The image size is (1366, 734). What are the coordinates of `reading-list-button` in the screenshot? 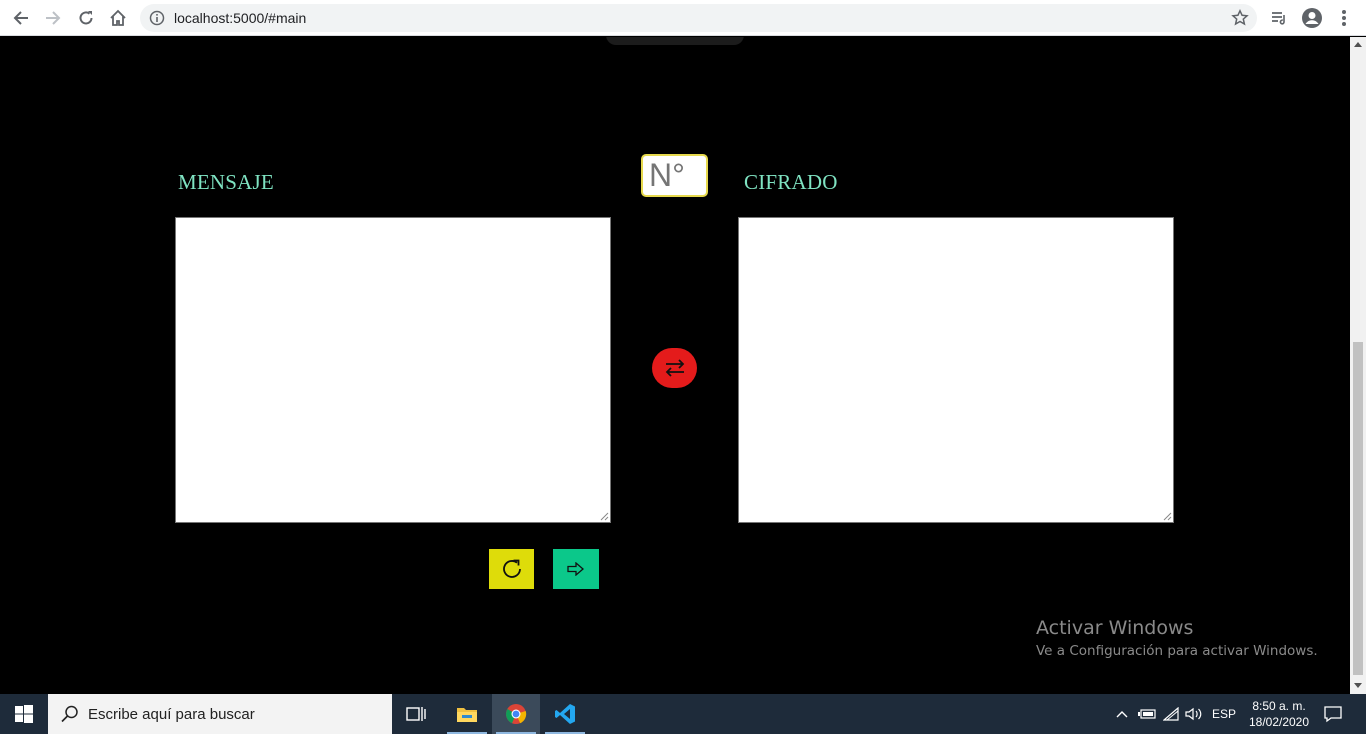 It's located at (1279, 18).